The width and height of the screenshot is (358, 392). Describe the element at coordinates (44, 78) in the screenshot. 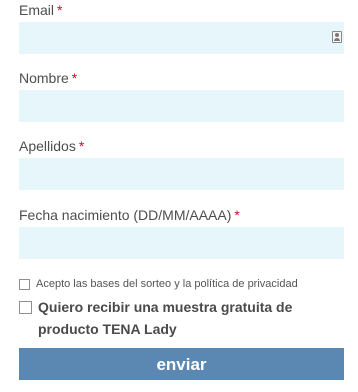

I see `nombre-label-text: Nombre` at that location.